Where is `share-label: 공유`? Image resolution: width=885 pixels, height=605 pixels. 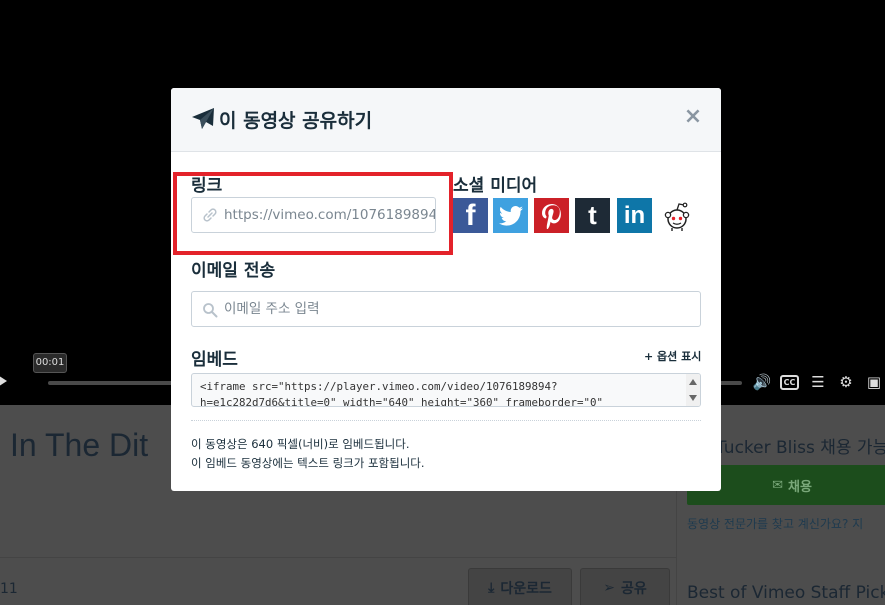
share-label: 공유 is located at coordinates (633, 589).